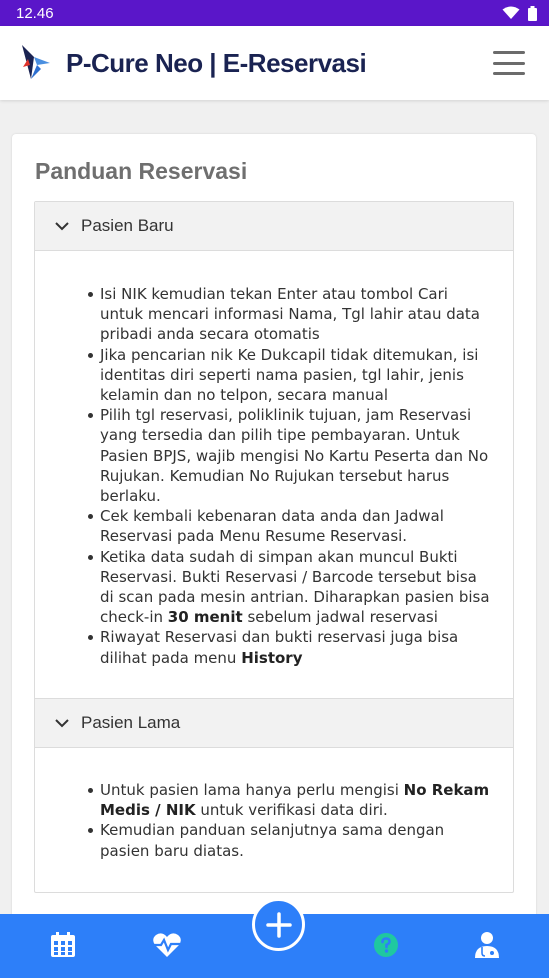 This screenshot has height=978, width=549. I want to click on status-time: 12.46, so click(35, 13).